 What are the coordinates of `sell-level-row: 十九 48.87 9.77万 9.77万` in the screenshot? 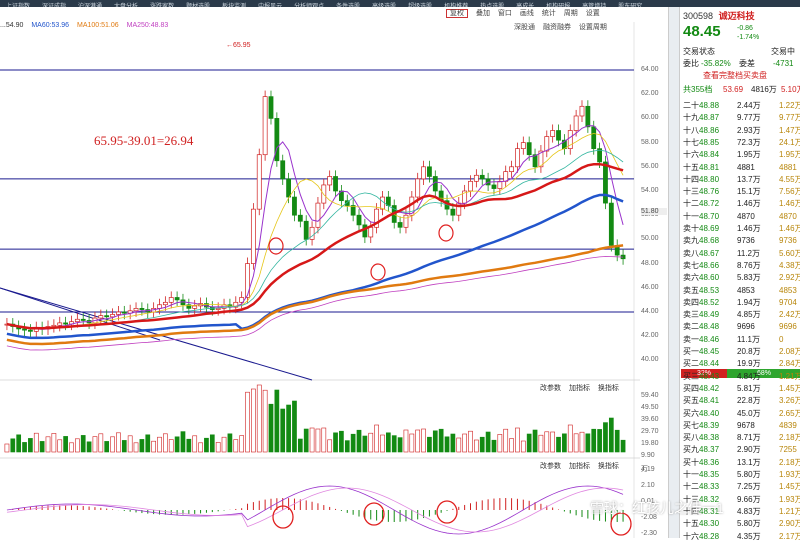 It's located at (740, 118).